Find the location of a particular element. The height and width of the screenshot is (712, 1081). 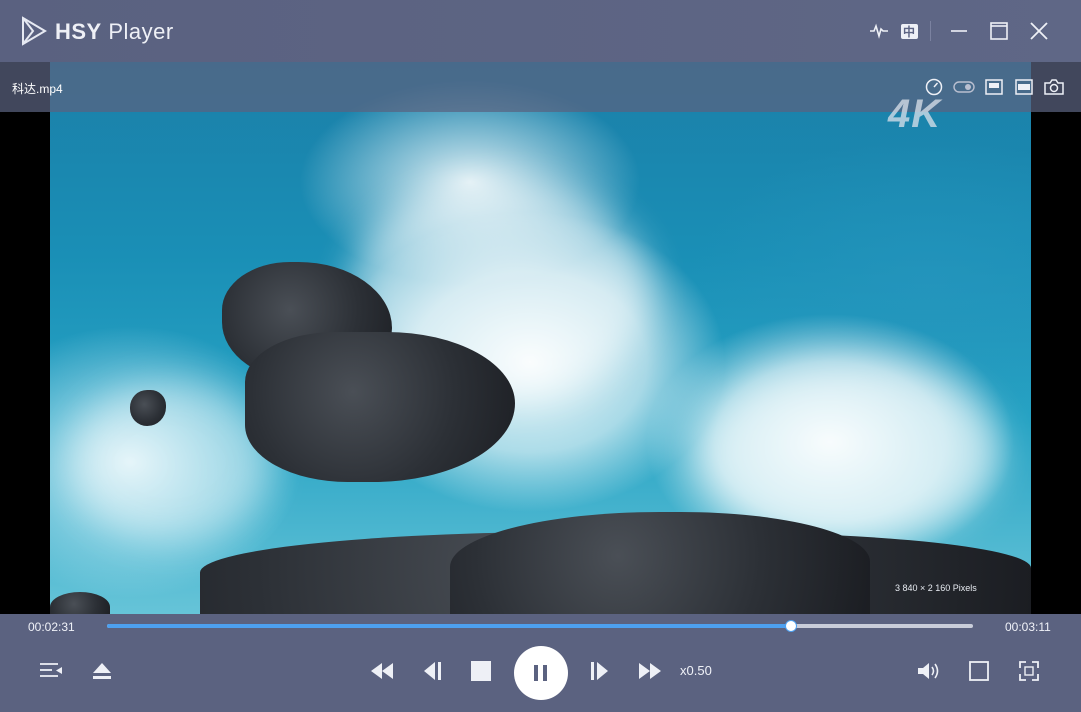

minimize-icon is located at coordinates (959, 31).